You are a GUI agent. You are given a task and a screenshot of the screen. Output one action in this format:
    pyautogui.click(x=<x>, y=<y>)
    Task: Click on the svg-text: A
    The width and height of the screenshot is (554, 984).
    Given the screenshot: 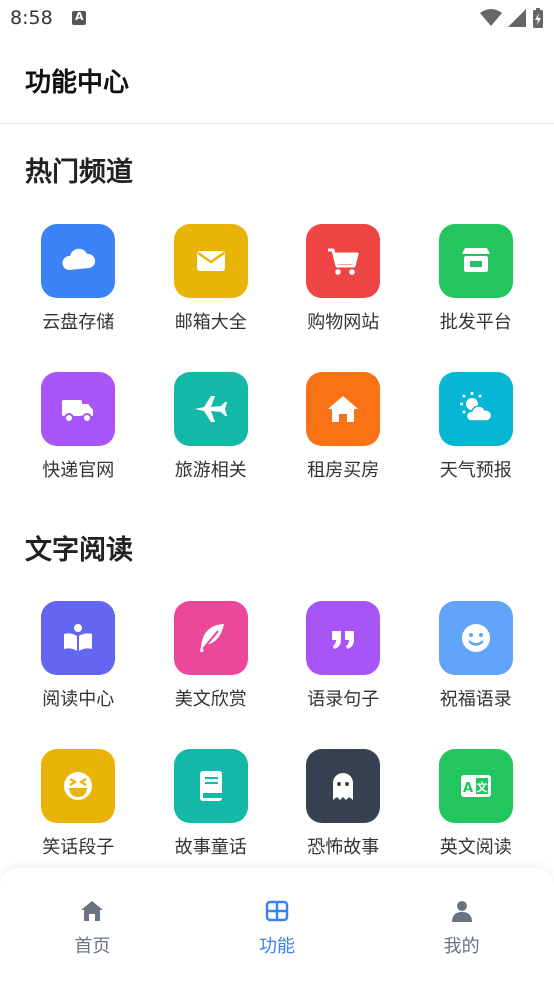 What is the action you would take?
    pyautogui.click(x=468, y=788)
    